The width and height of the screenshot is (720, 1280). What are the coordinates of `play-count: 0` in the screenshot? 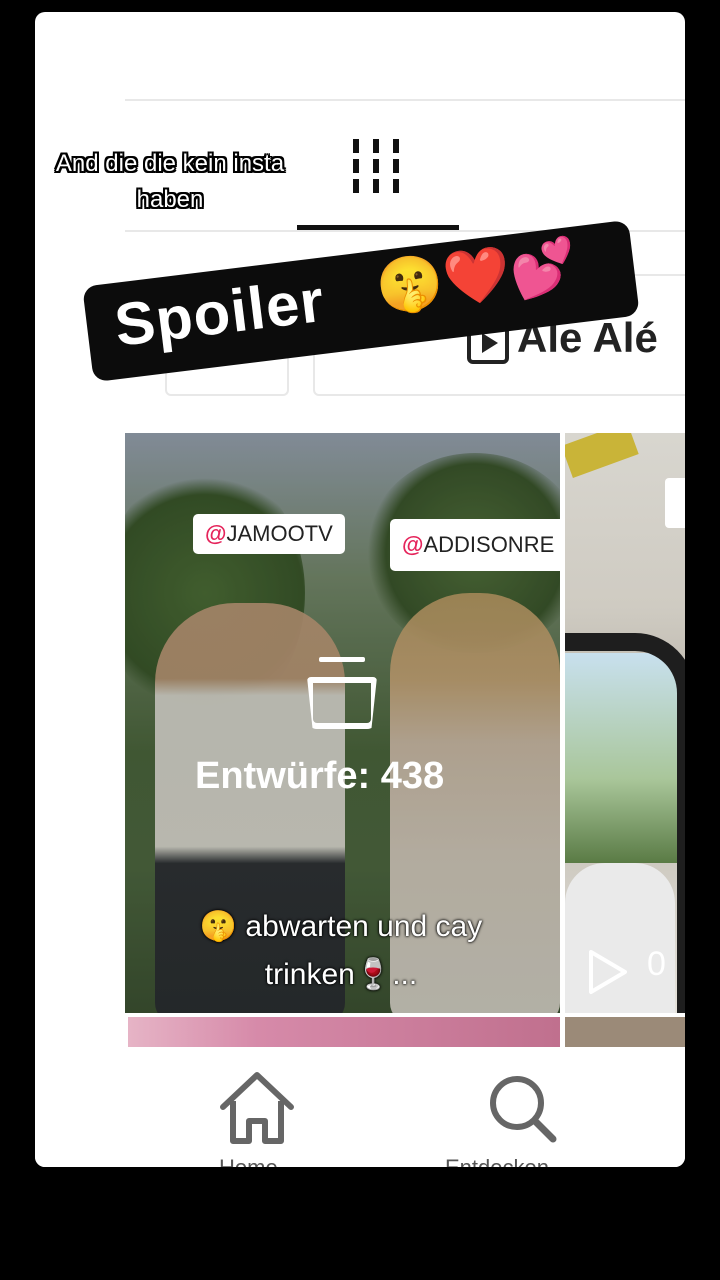 It's located at (656, 964).